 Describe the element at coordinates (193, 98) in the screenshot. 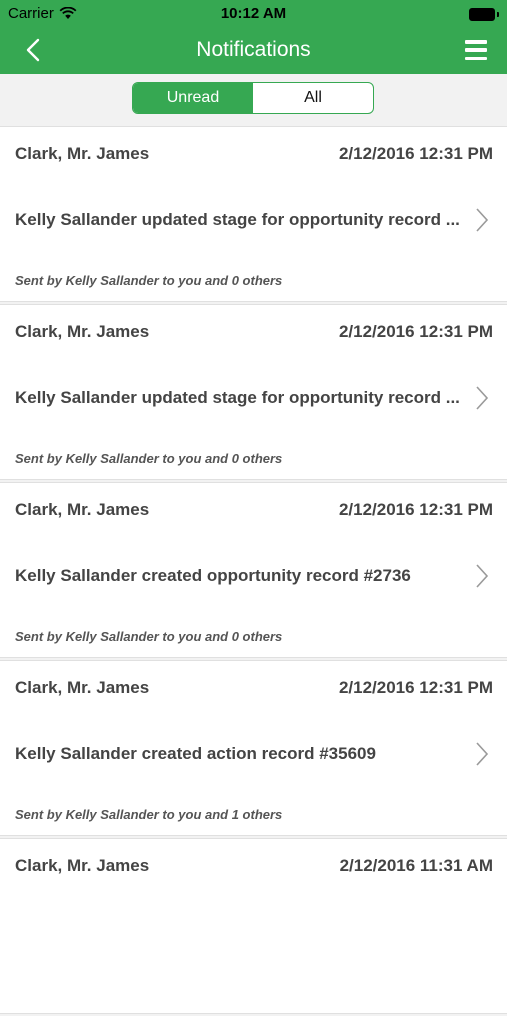

I see `filter-unread-tab: Unread` at that location.